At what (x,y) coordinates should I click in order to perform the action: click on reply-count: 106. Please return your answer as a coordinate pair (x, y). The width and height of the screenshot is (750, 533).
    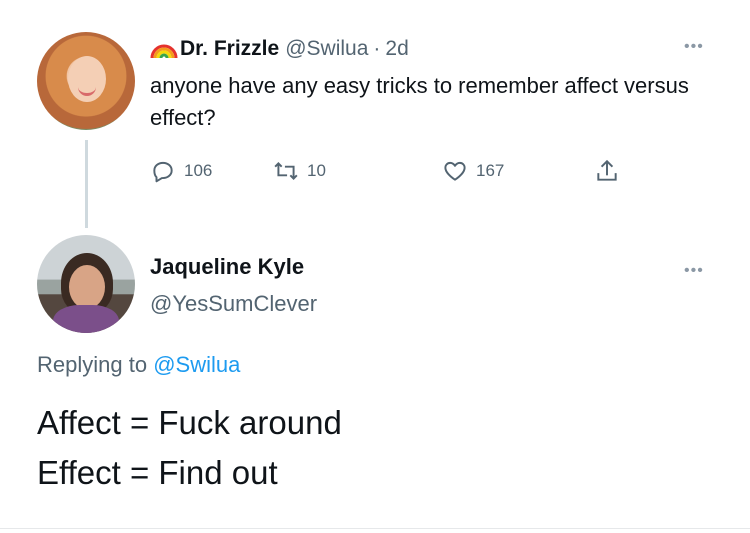
    Looking at the image, I should click on (198, 170).